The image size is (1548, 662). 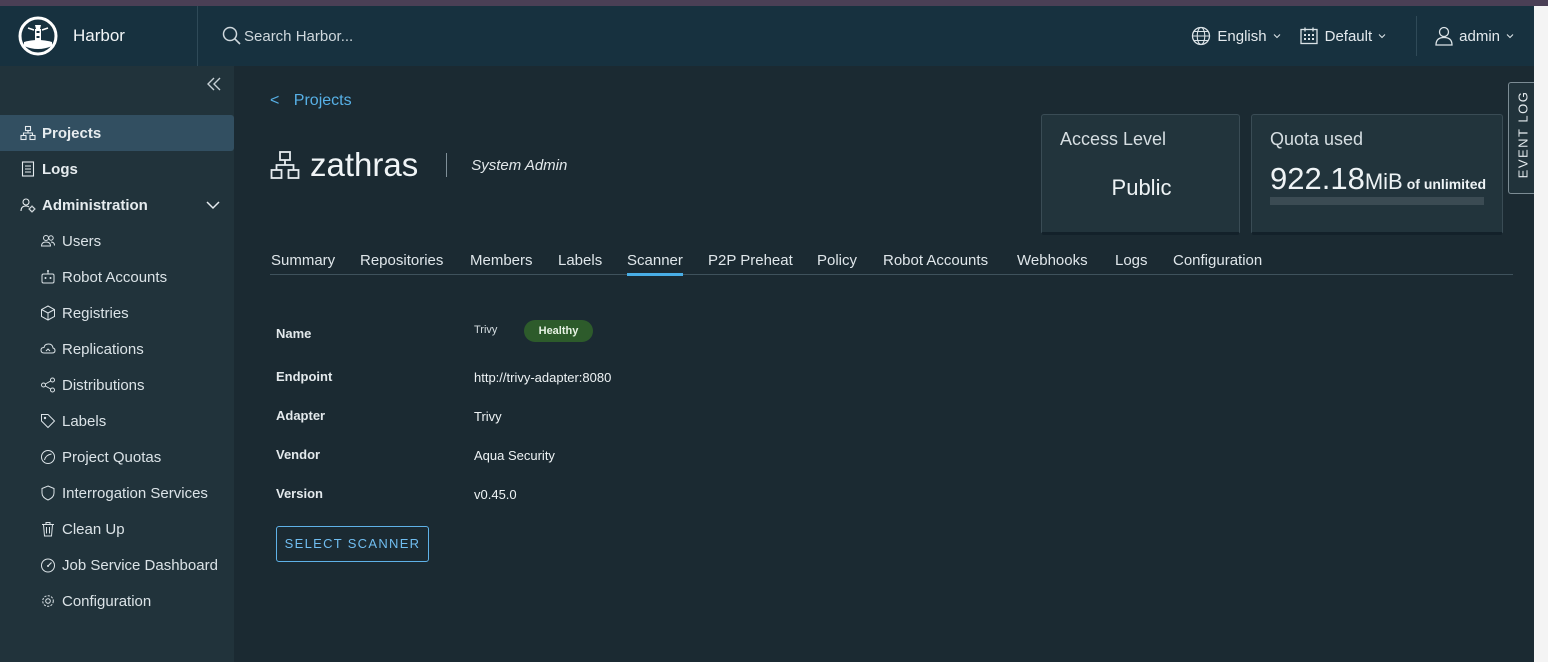 What do you see at coordinates (401, 260) in the screenshot?
I see `tab-repositories: Repositories` at bounding box center [401, 260].